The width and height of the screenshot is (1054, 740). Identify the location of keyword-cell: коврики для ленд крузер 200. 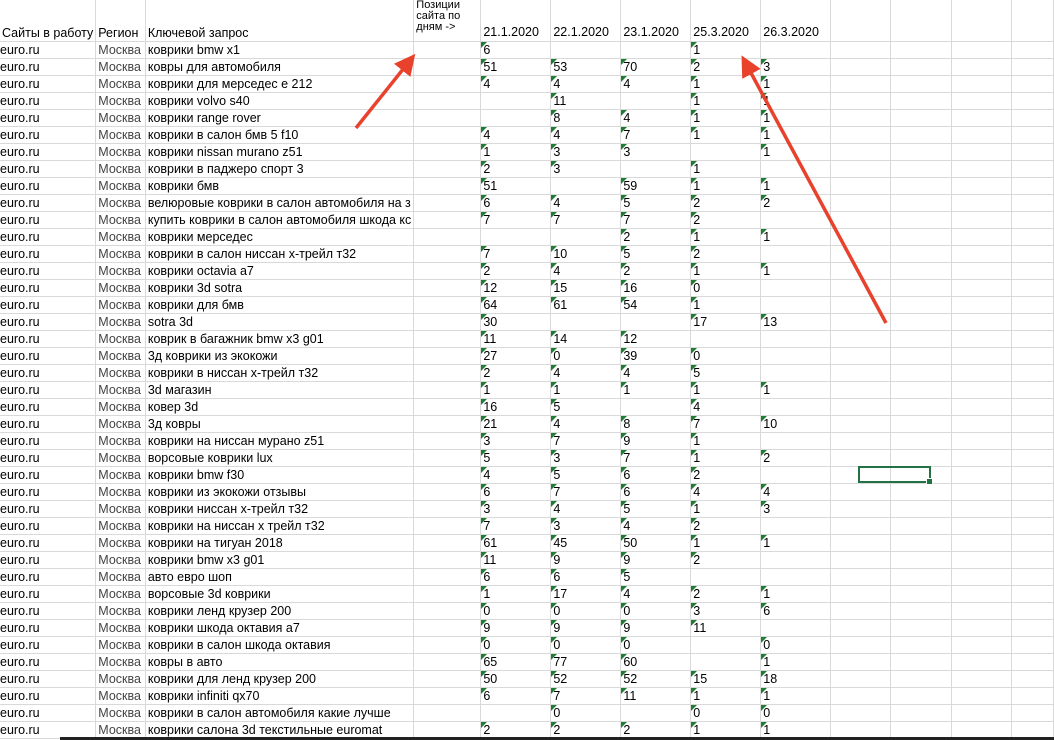
(280, 679).